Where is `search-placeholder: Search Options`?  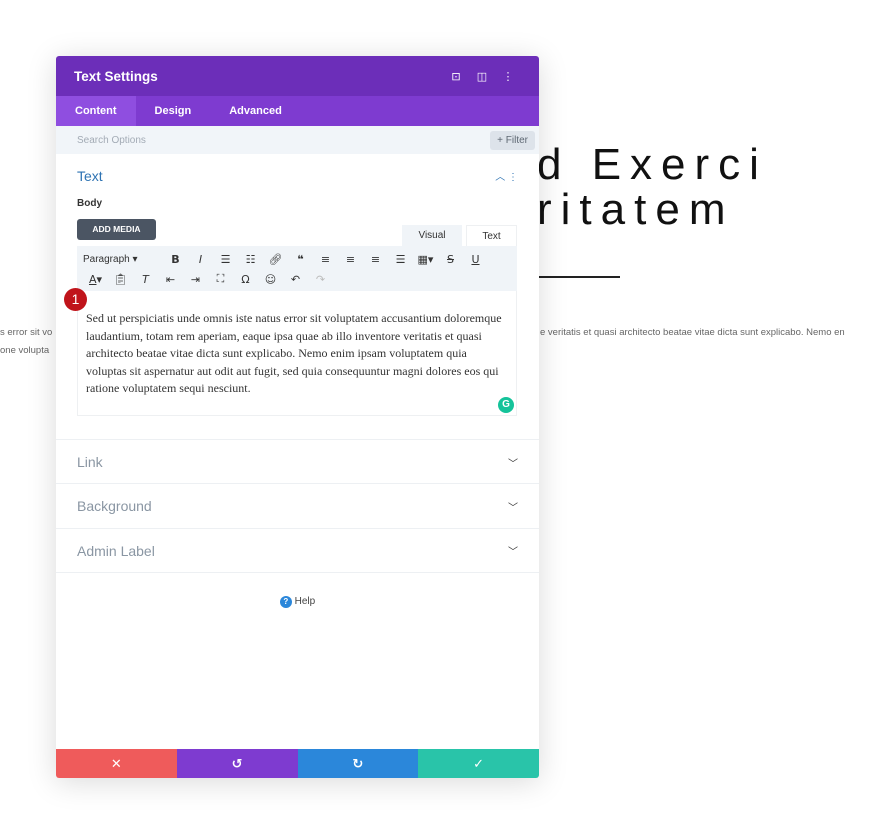
search-placeholder: Search Options is located at coordinates (111, 140).